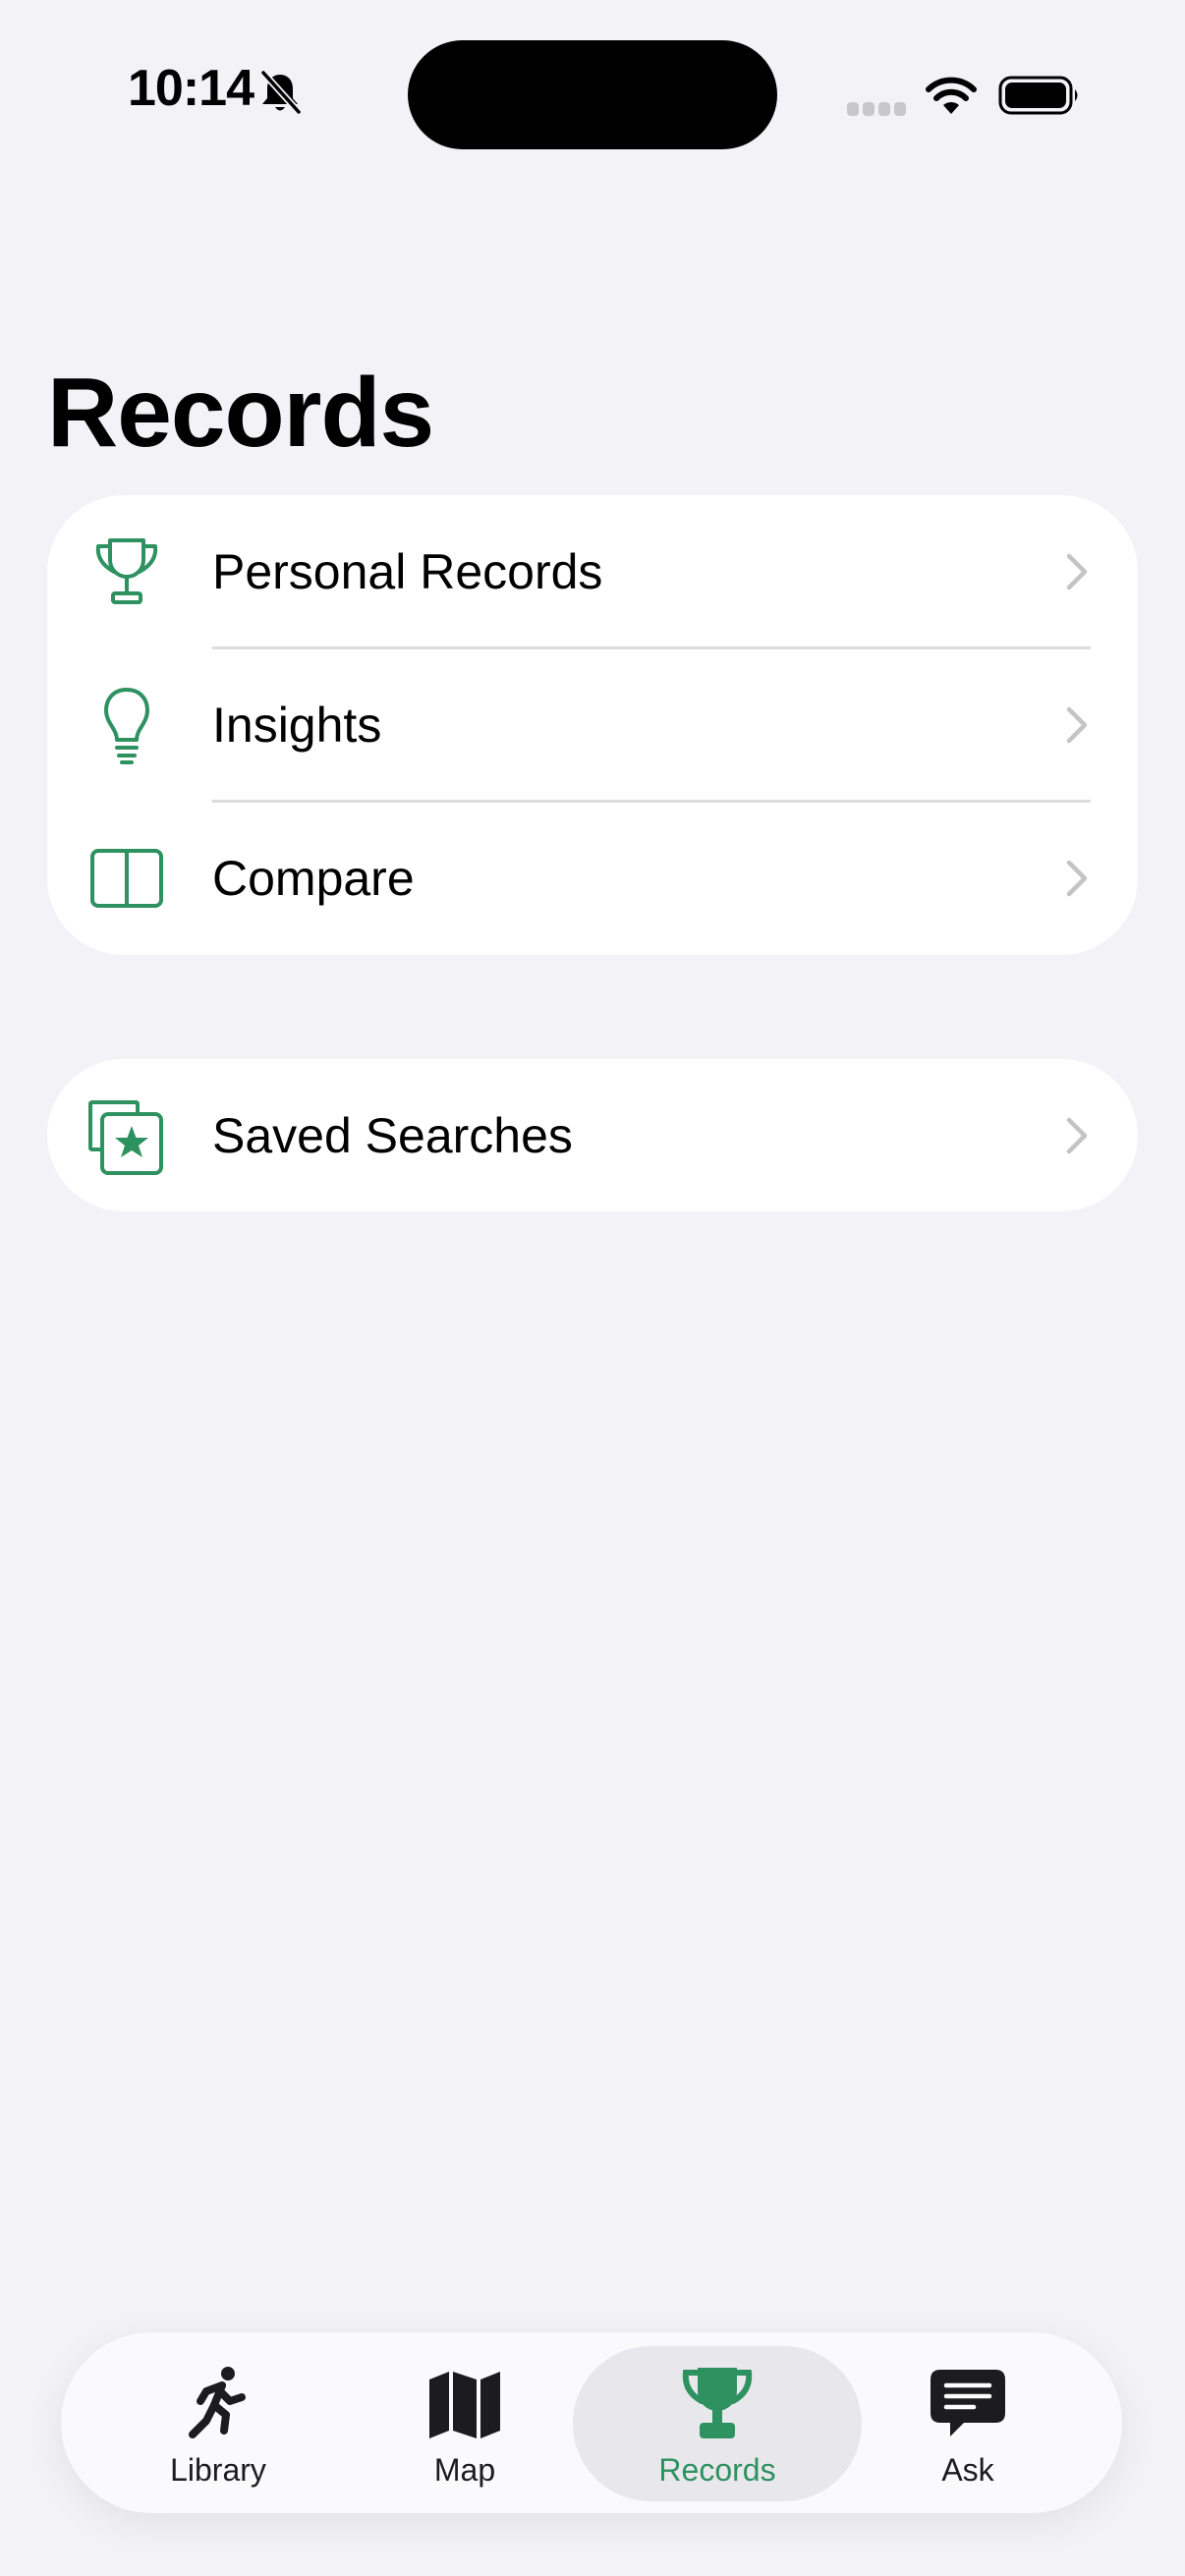  What do you see at coordinates (281, 92) in the screenshot?
I see `bell-slash-icon` at bounding box center [281, 92].